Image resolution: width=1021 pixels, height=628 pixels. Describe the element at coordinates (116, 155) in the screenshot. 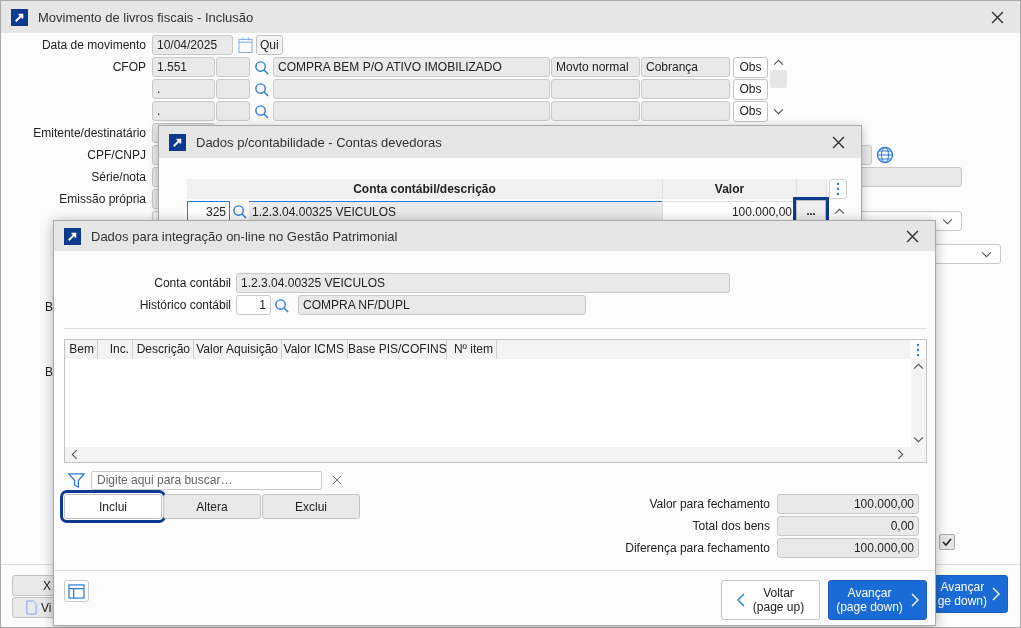

I see `field-label: CPF/CNPJ` at that location.